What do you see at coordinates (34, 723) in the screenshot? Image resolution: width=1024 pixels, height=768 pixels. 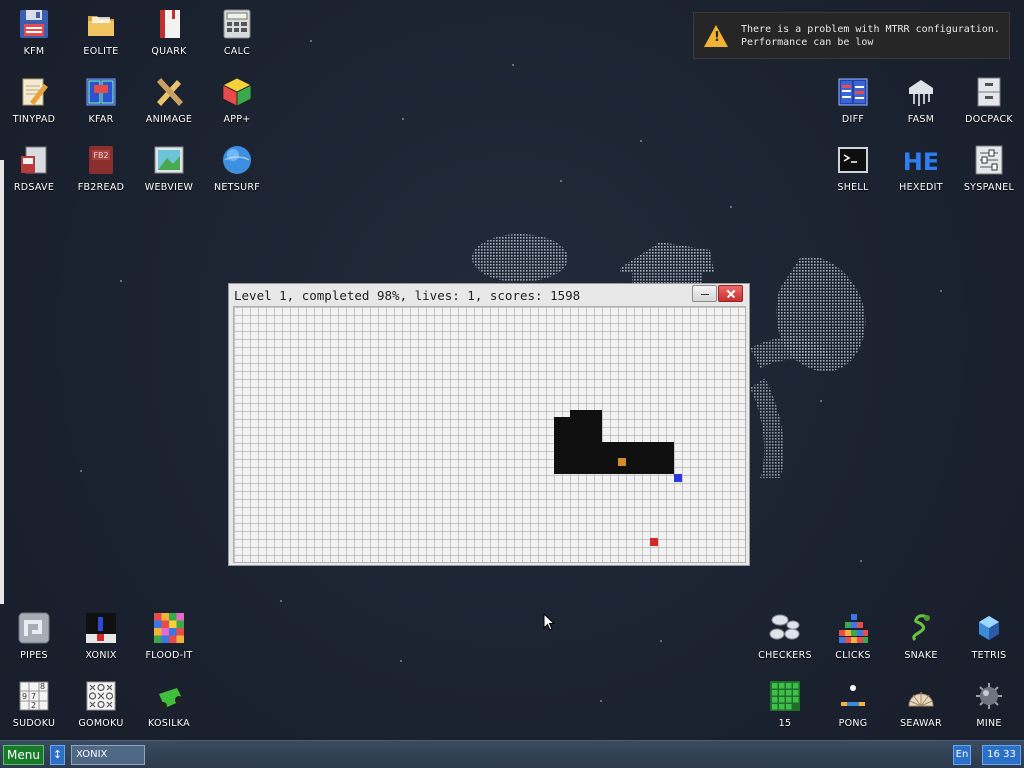 I see `desktop-icon-label: SUDOKU` at bounding box center [34, 723].